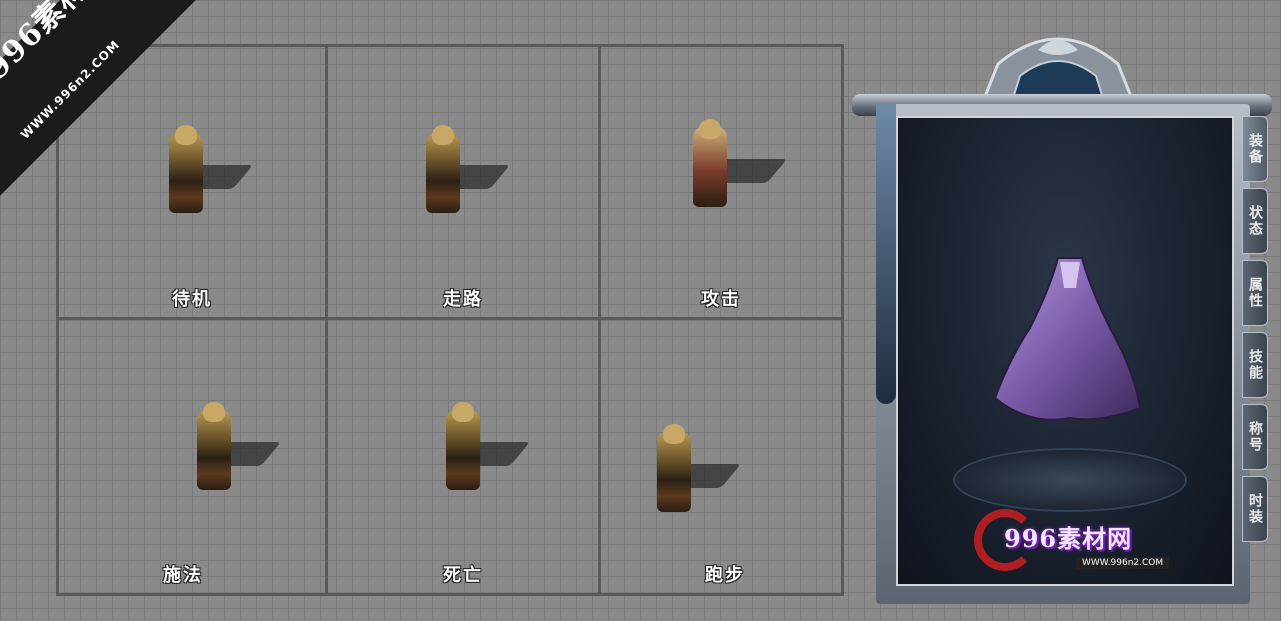 Image resolution: width=1281 pixels, height=621 pixels. I want to click on tab-fashion: 时装, so click(1255, 509).